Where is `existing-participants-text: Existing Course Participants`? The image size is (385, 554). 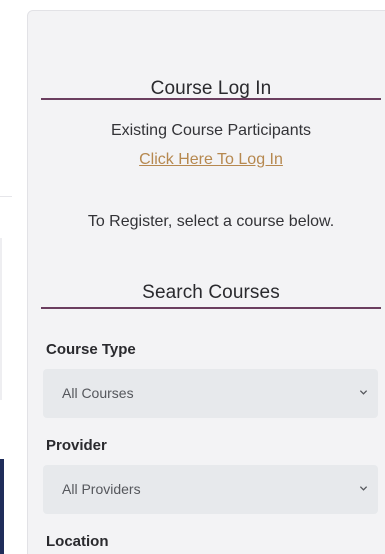
existing-participants-text: Existing Course Participants is located at coordinates (211, 130).